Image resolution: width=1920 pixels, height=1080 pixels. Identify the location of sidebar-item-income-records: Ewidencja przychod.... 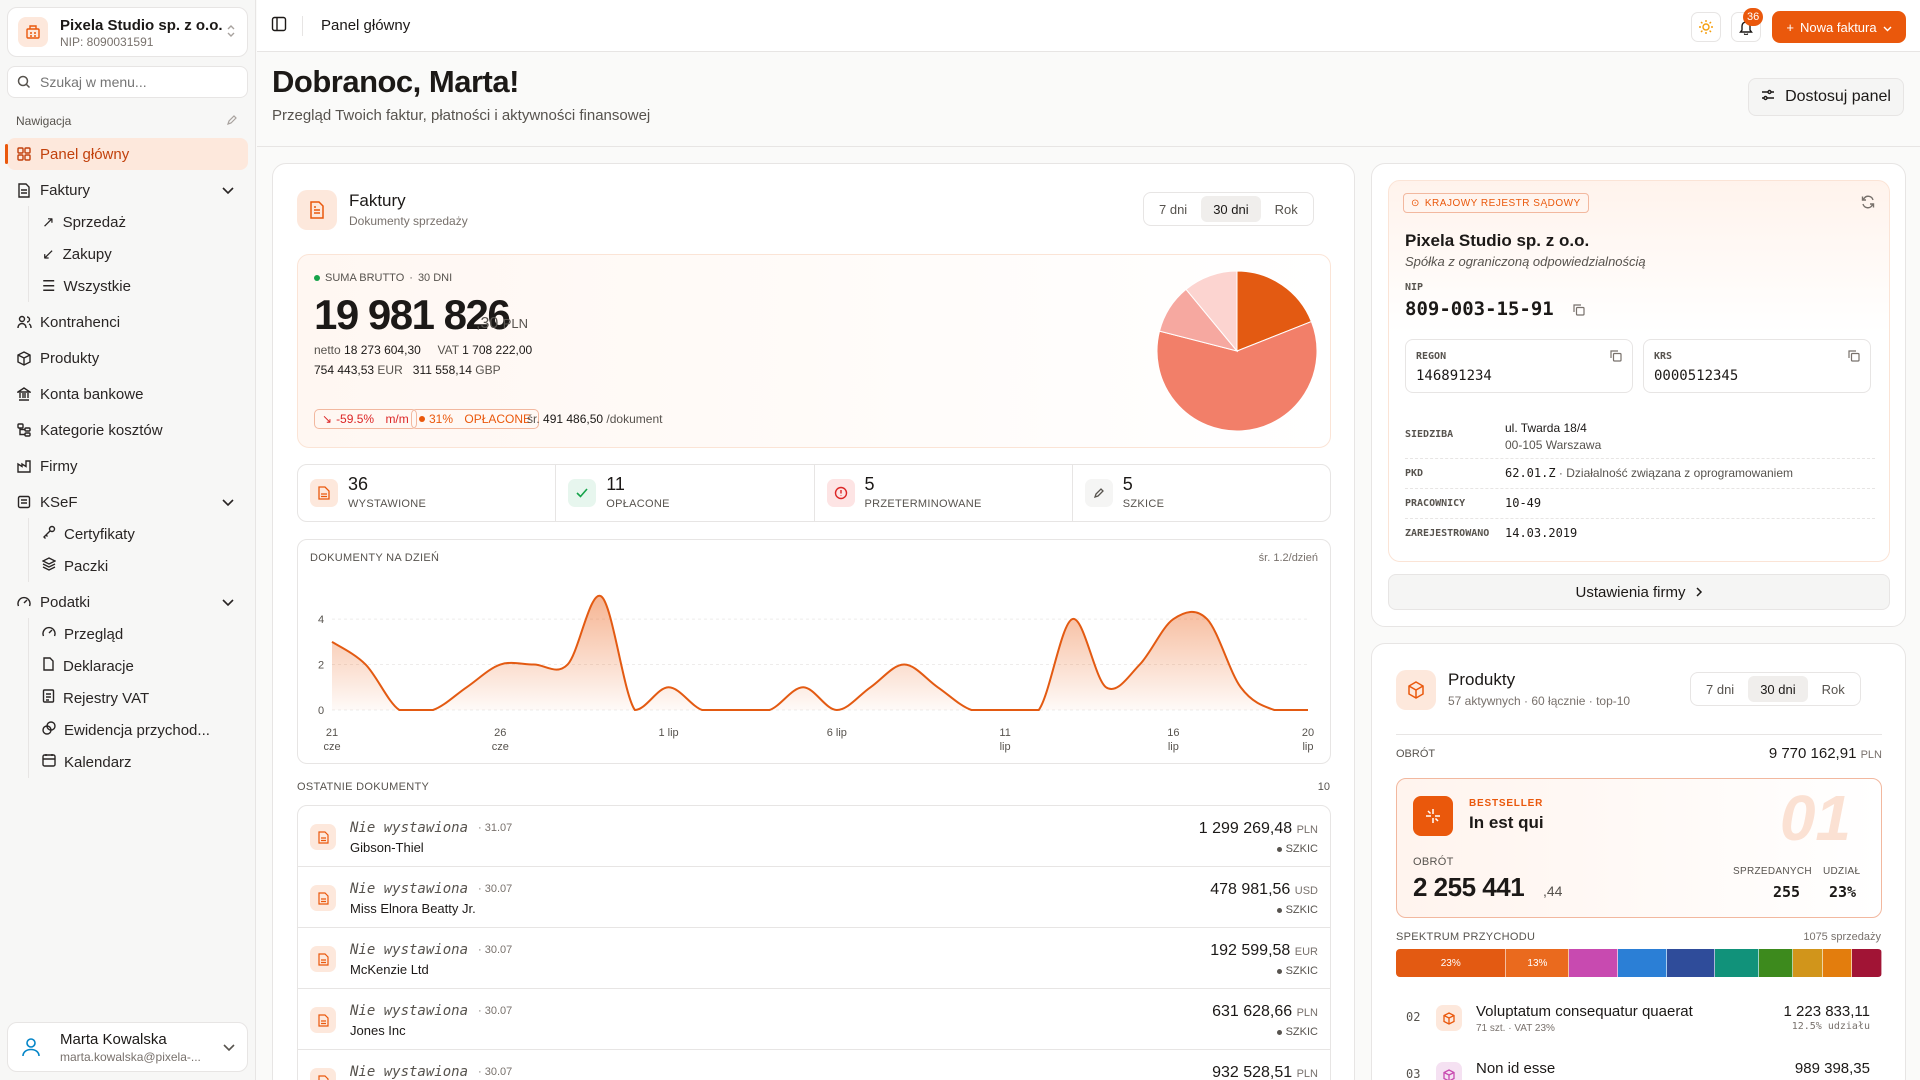
(126, 730).